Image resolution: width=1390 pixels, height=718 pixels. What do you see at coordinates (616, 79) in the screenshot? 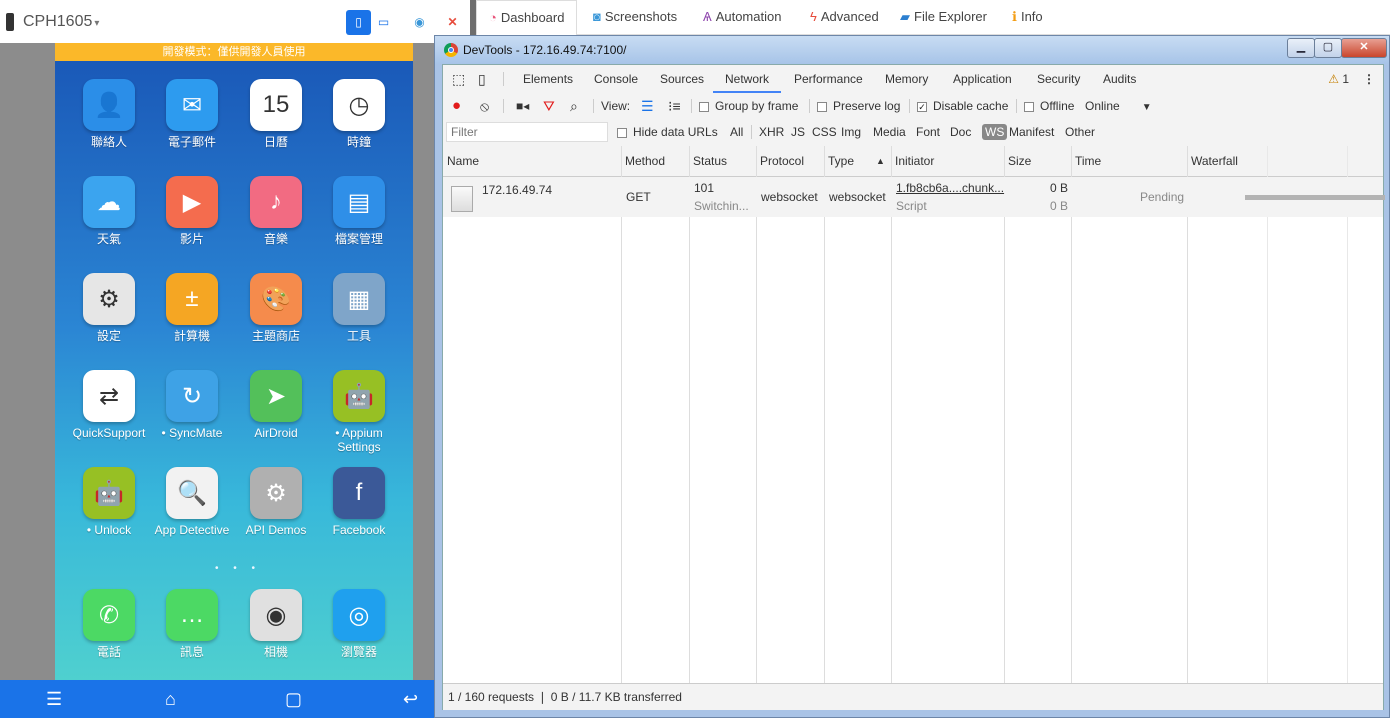
I see `panel-tab-console: Console` at bounding box center [616, 79].